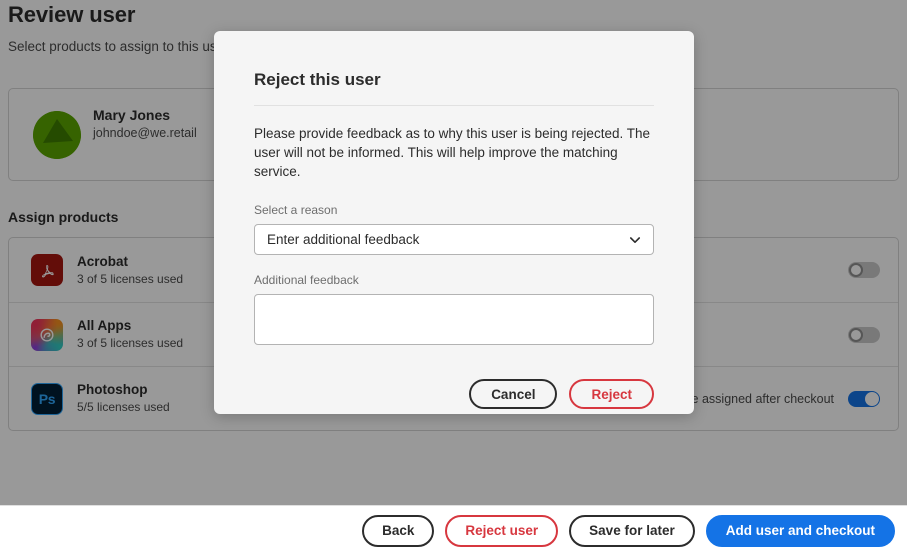  I want to click on section-title-assign-products: Assign products, so click(63, 217).